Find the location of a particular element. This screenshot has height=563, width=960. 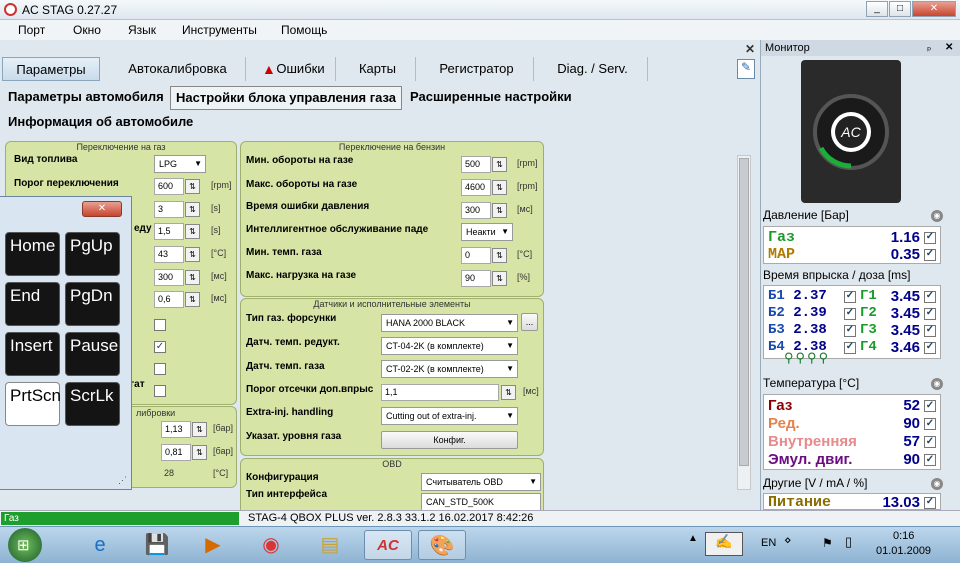

start-button: ⊞ is located at coordinates (25, 545).